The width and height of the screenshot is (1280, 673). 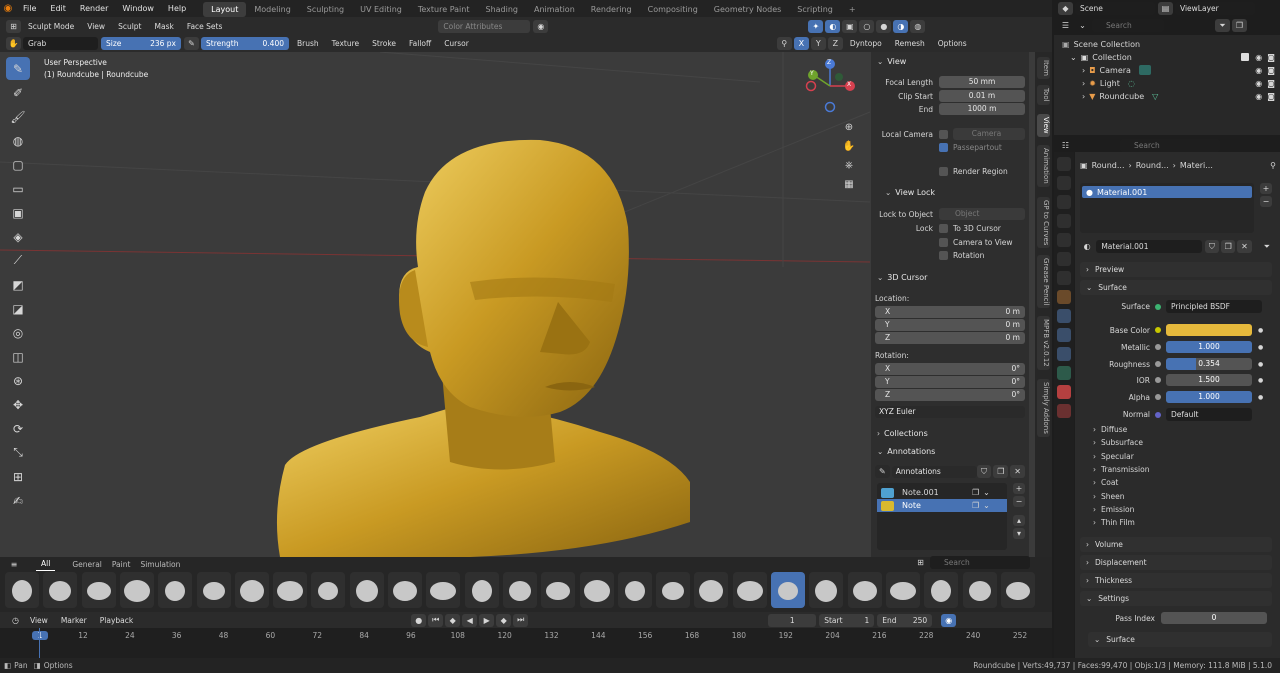 I want to click on move-tool-icon: ✥, so click(x=18, y=404).